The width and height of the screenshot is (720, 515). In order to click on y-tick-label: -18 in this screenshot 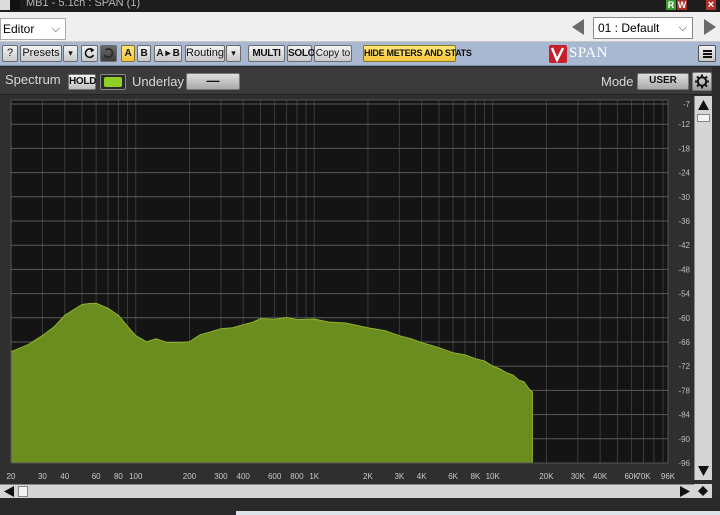, I will do `click(684, 148)`.